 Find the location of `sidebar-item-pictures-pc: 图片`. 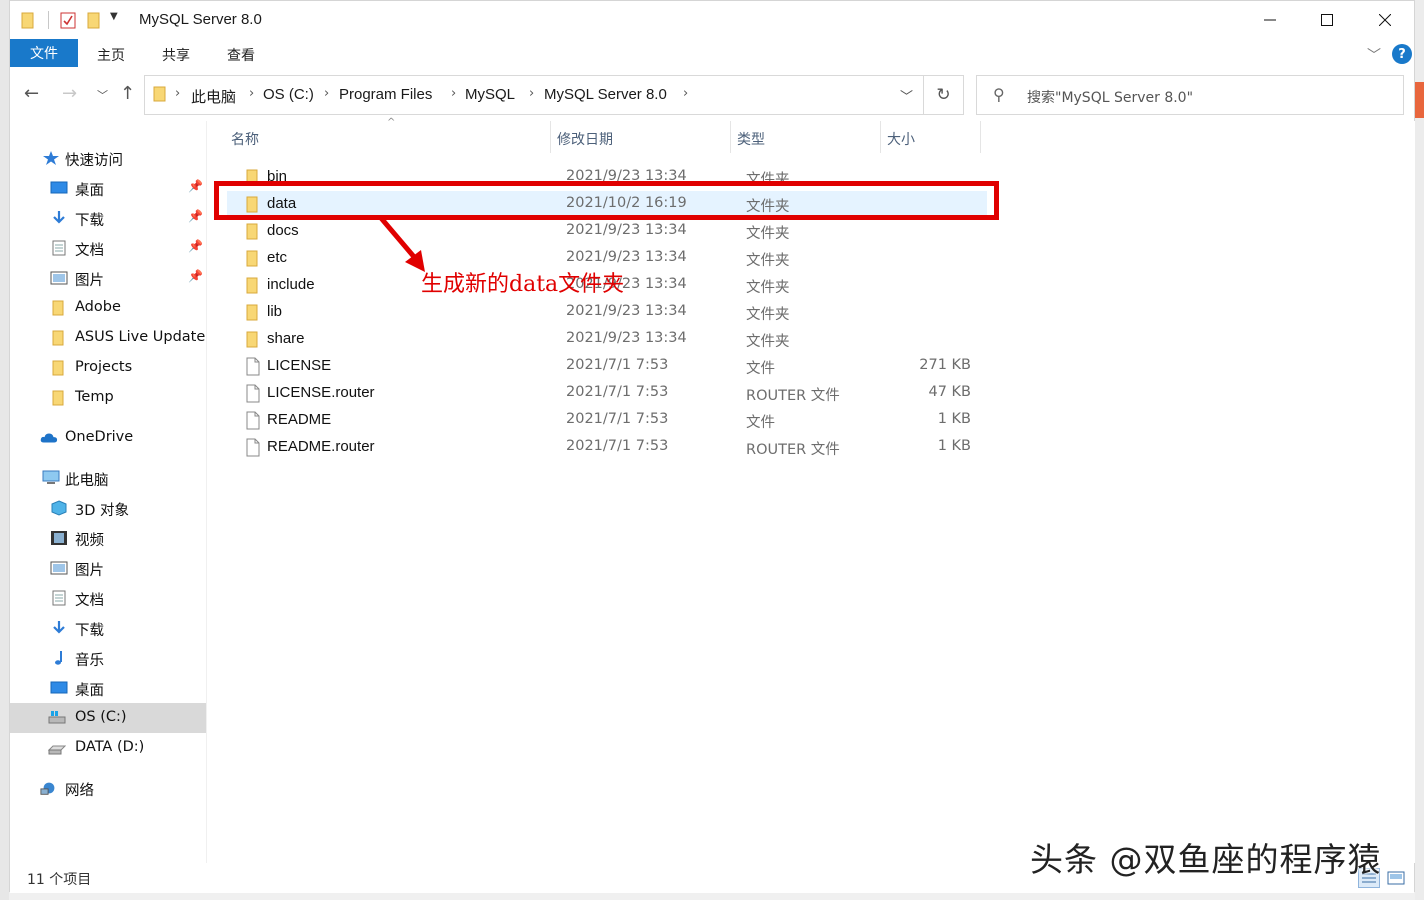

sidebar-item-pictures-pc: 图片 is located at coordinates (108, 568).